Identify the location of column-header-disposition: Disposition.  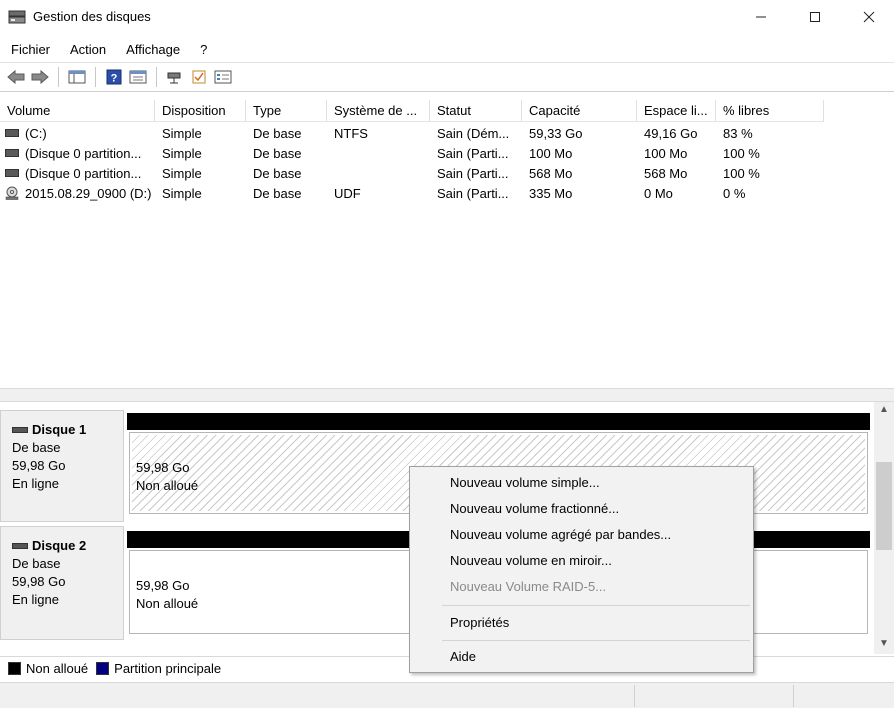
(200, 111).